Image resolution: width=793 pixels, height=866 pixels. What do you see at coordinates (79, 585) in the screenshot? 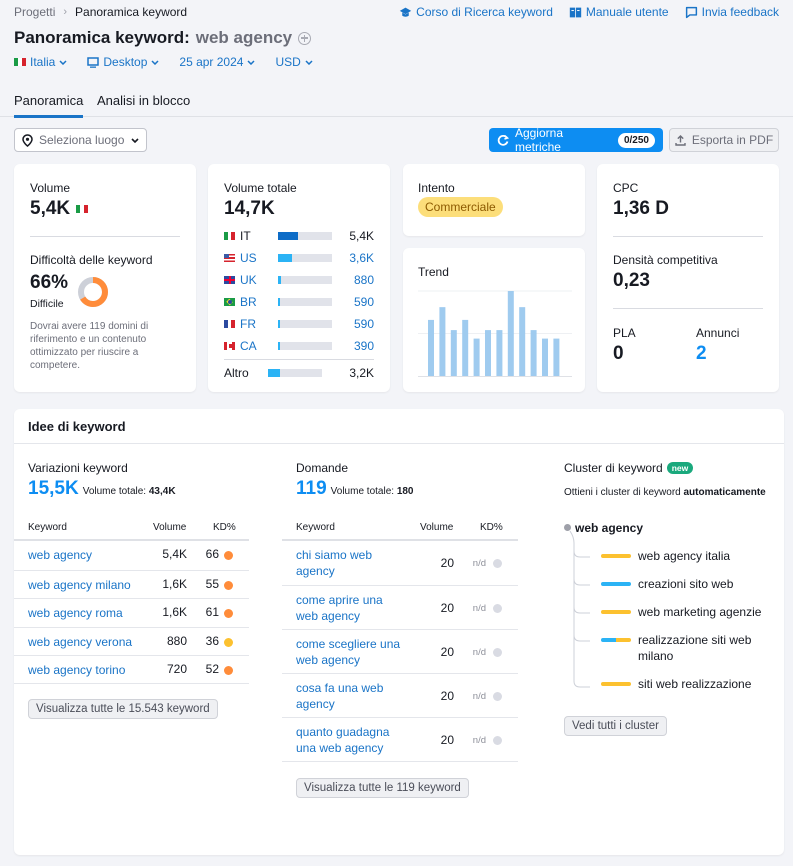
I see `variation-keyword-link: web agency milano` at bounding box center [79, 585].